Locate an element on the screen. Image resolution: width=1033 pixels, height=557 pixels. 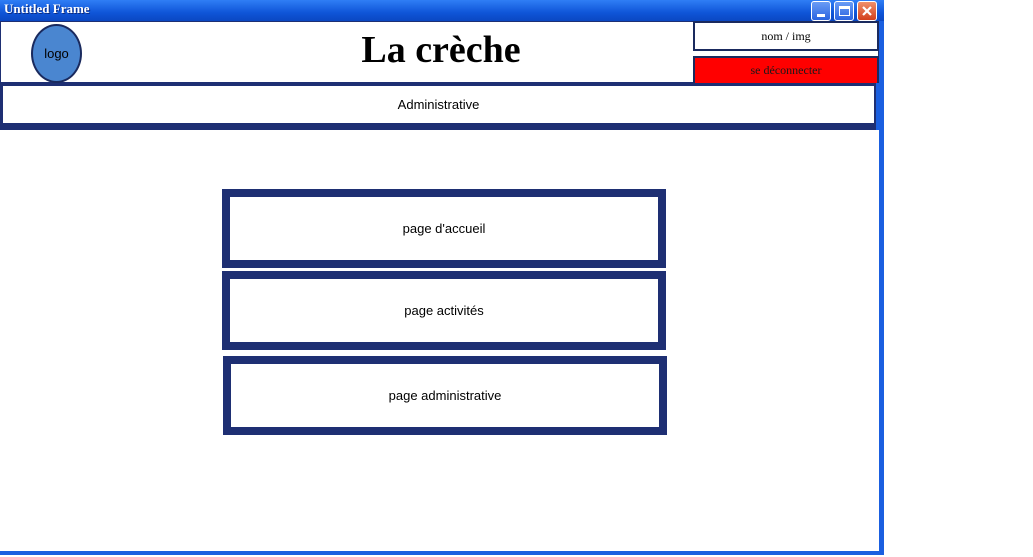
section-bar: Administrative is located at coordinates (439, 106).